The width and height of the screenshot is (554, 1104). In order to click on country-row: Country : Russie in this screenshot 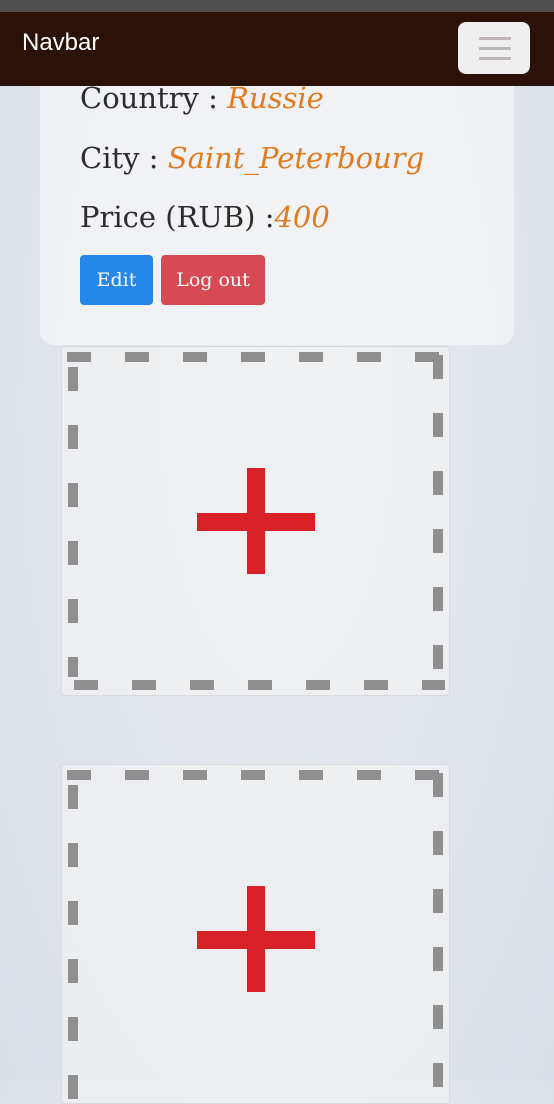, I will do `click(202, 98)`.